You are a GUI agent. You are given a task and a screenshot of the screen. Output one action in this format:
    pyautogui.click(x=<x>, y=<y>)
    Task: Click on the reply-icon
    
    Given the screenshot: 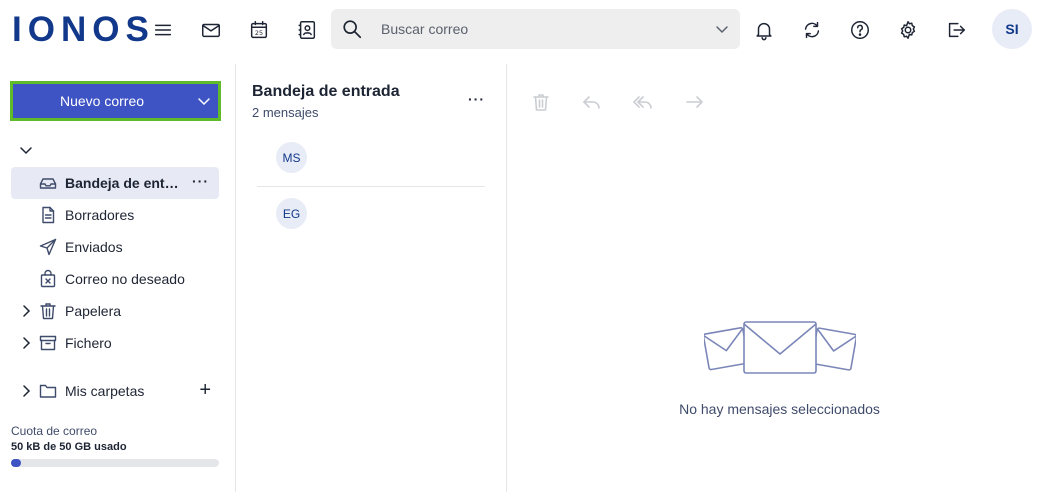 What is the action you would take?
    pyautogui.click(x=593, y=103)
    